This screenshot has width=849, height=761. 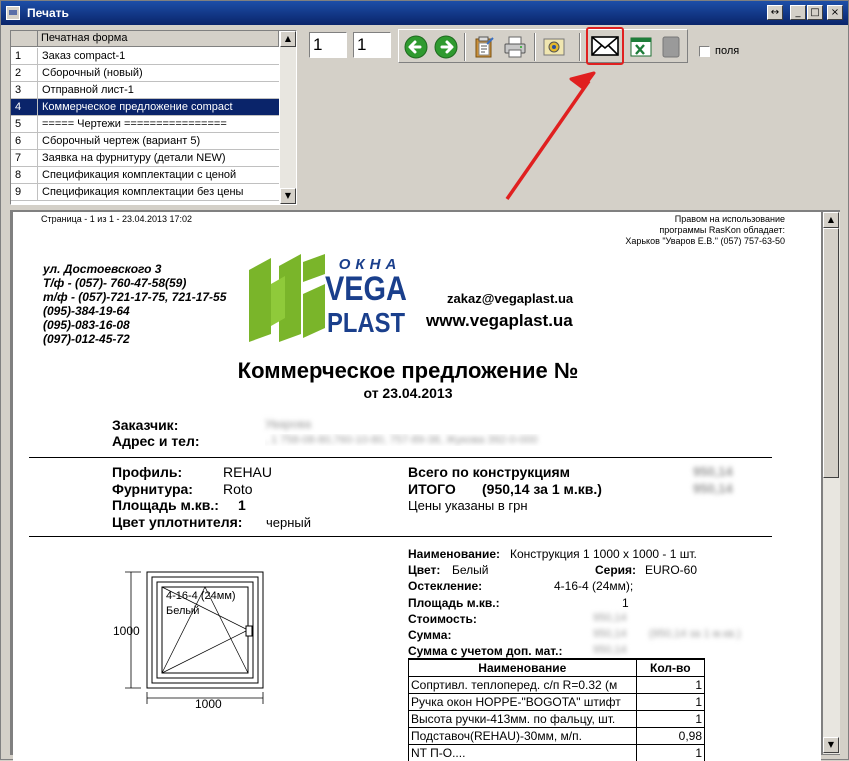 What do you see at coordinates (288, 117) in the screenshot?
I see `list-scrollbar: ▲ ▼` at bounding box center [288, 117].